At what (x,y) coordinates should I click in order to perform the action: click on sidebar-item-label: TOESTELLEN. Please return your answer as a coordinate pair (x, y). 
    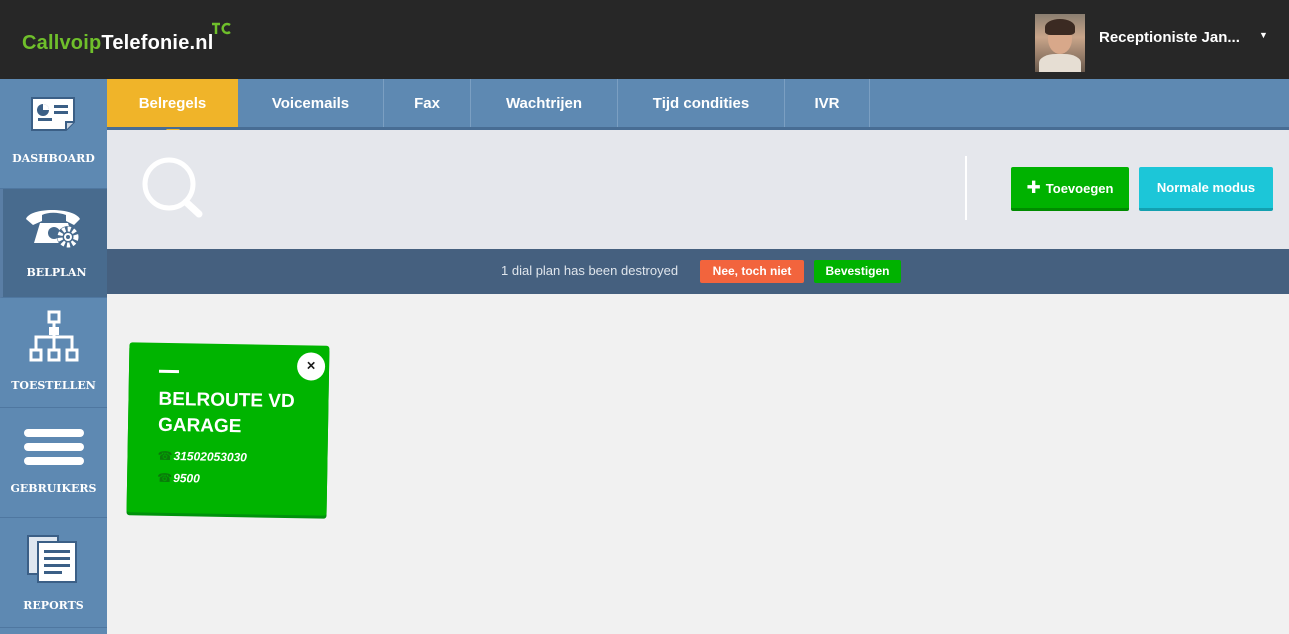
    Looking at the image, I should click on (53, 385).